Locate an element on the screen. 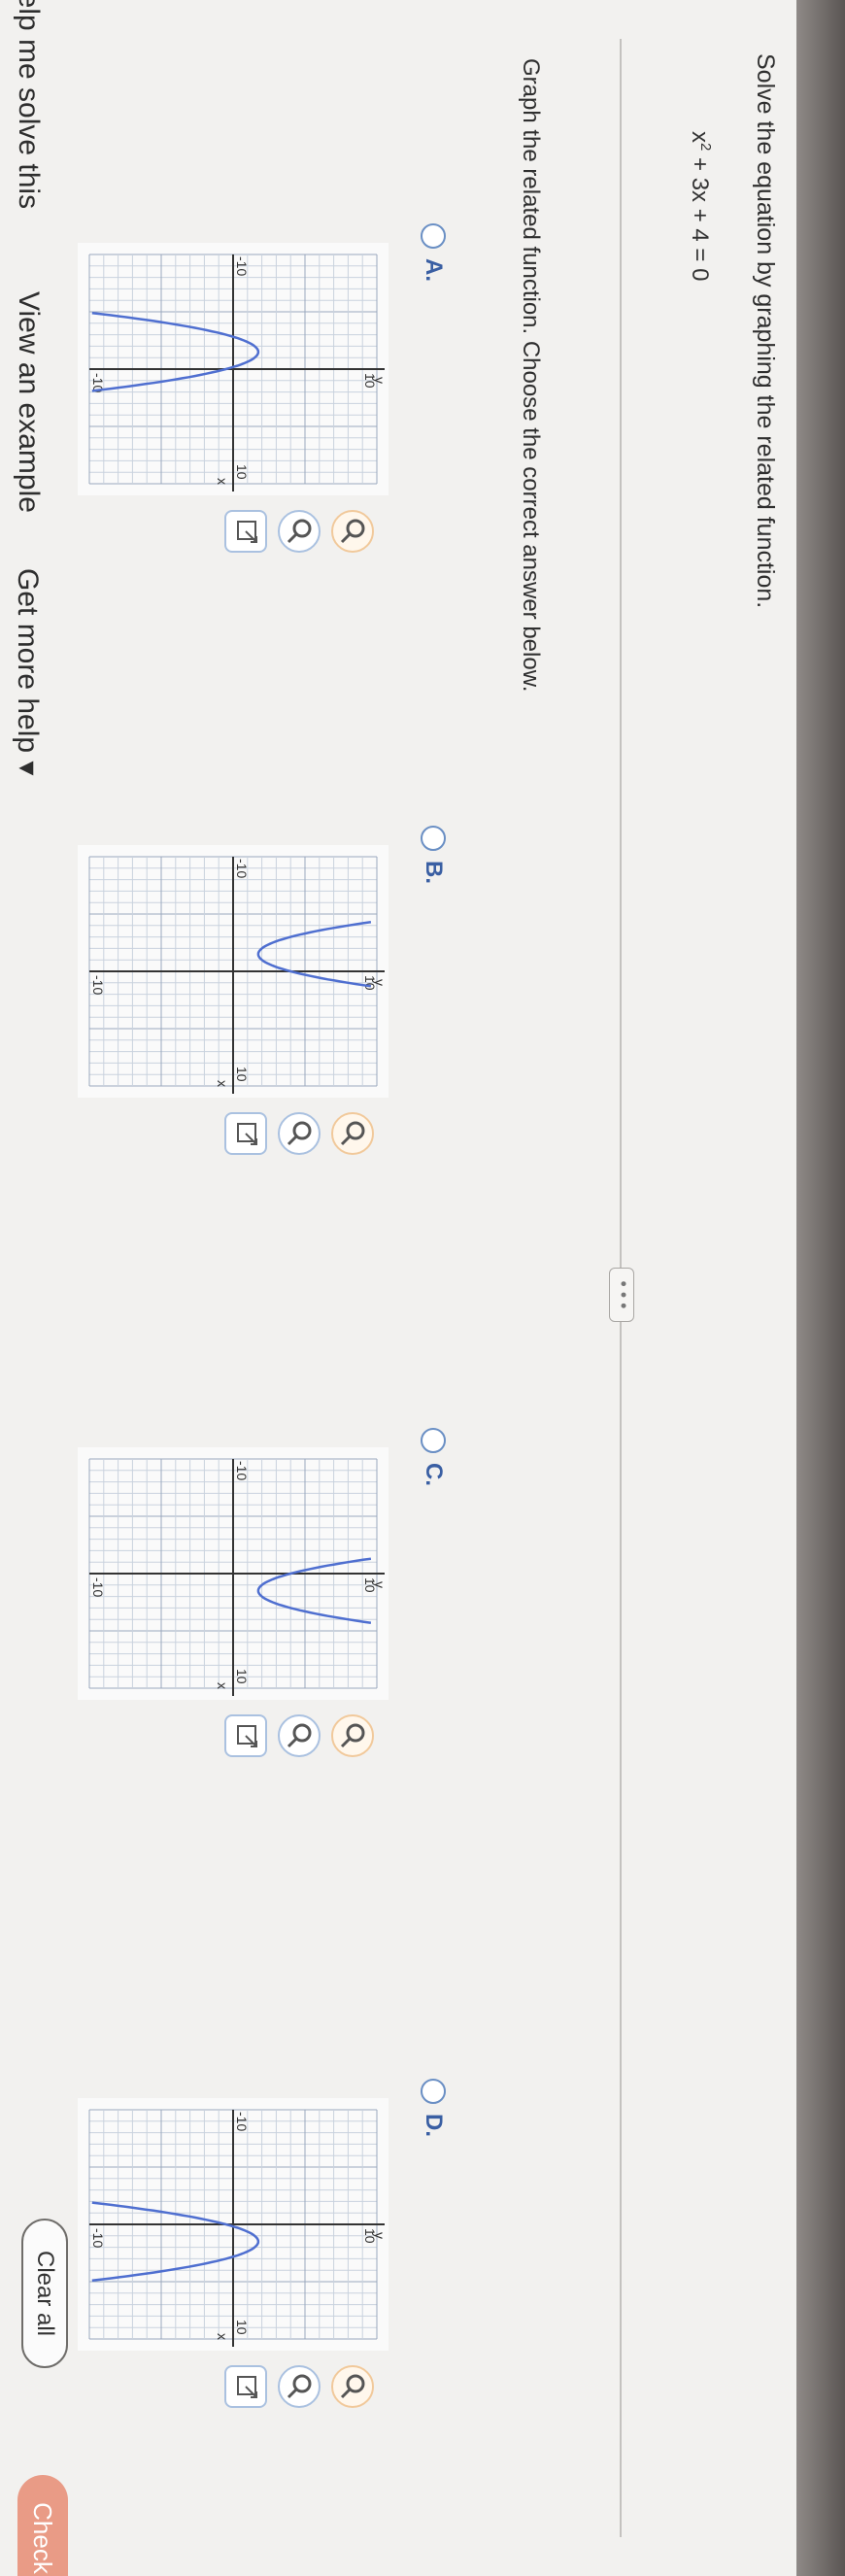 This screenshot has height=2576, width=845. view-example-link: View an example is located at coordinates (28, 402).